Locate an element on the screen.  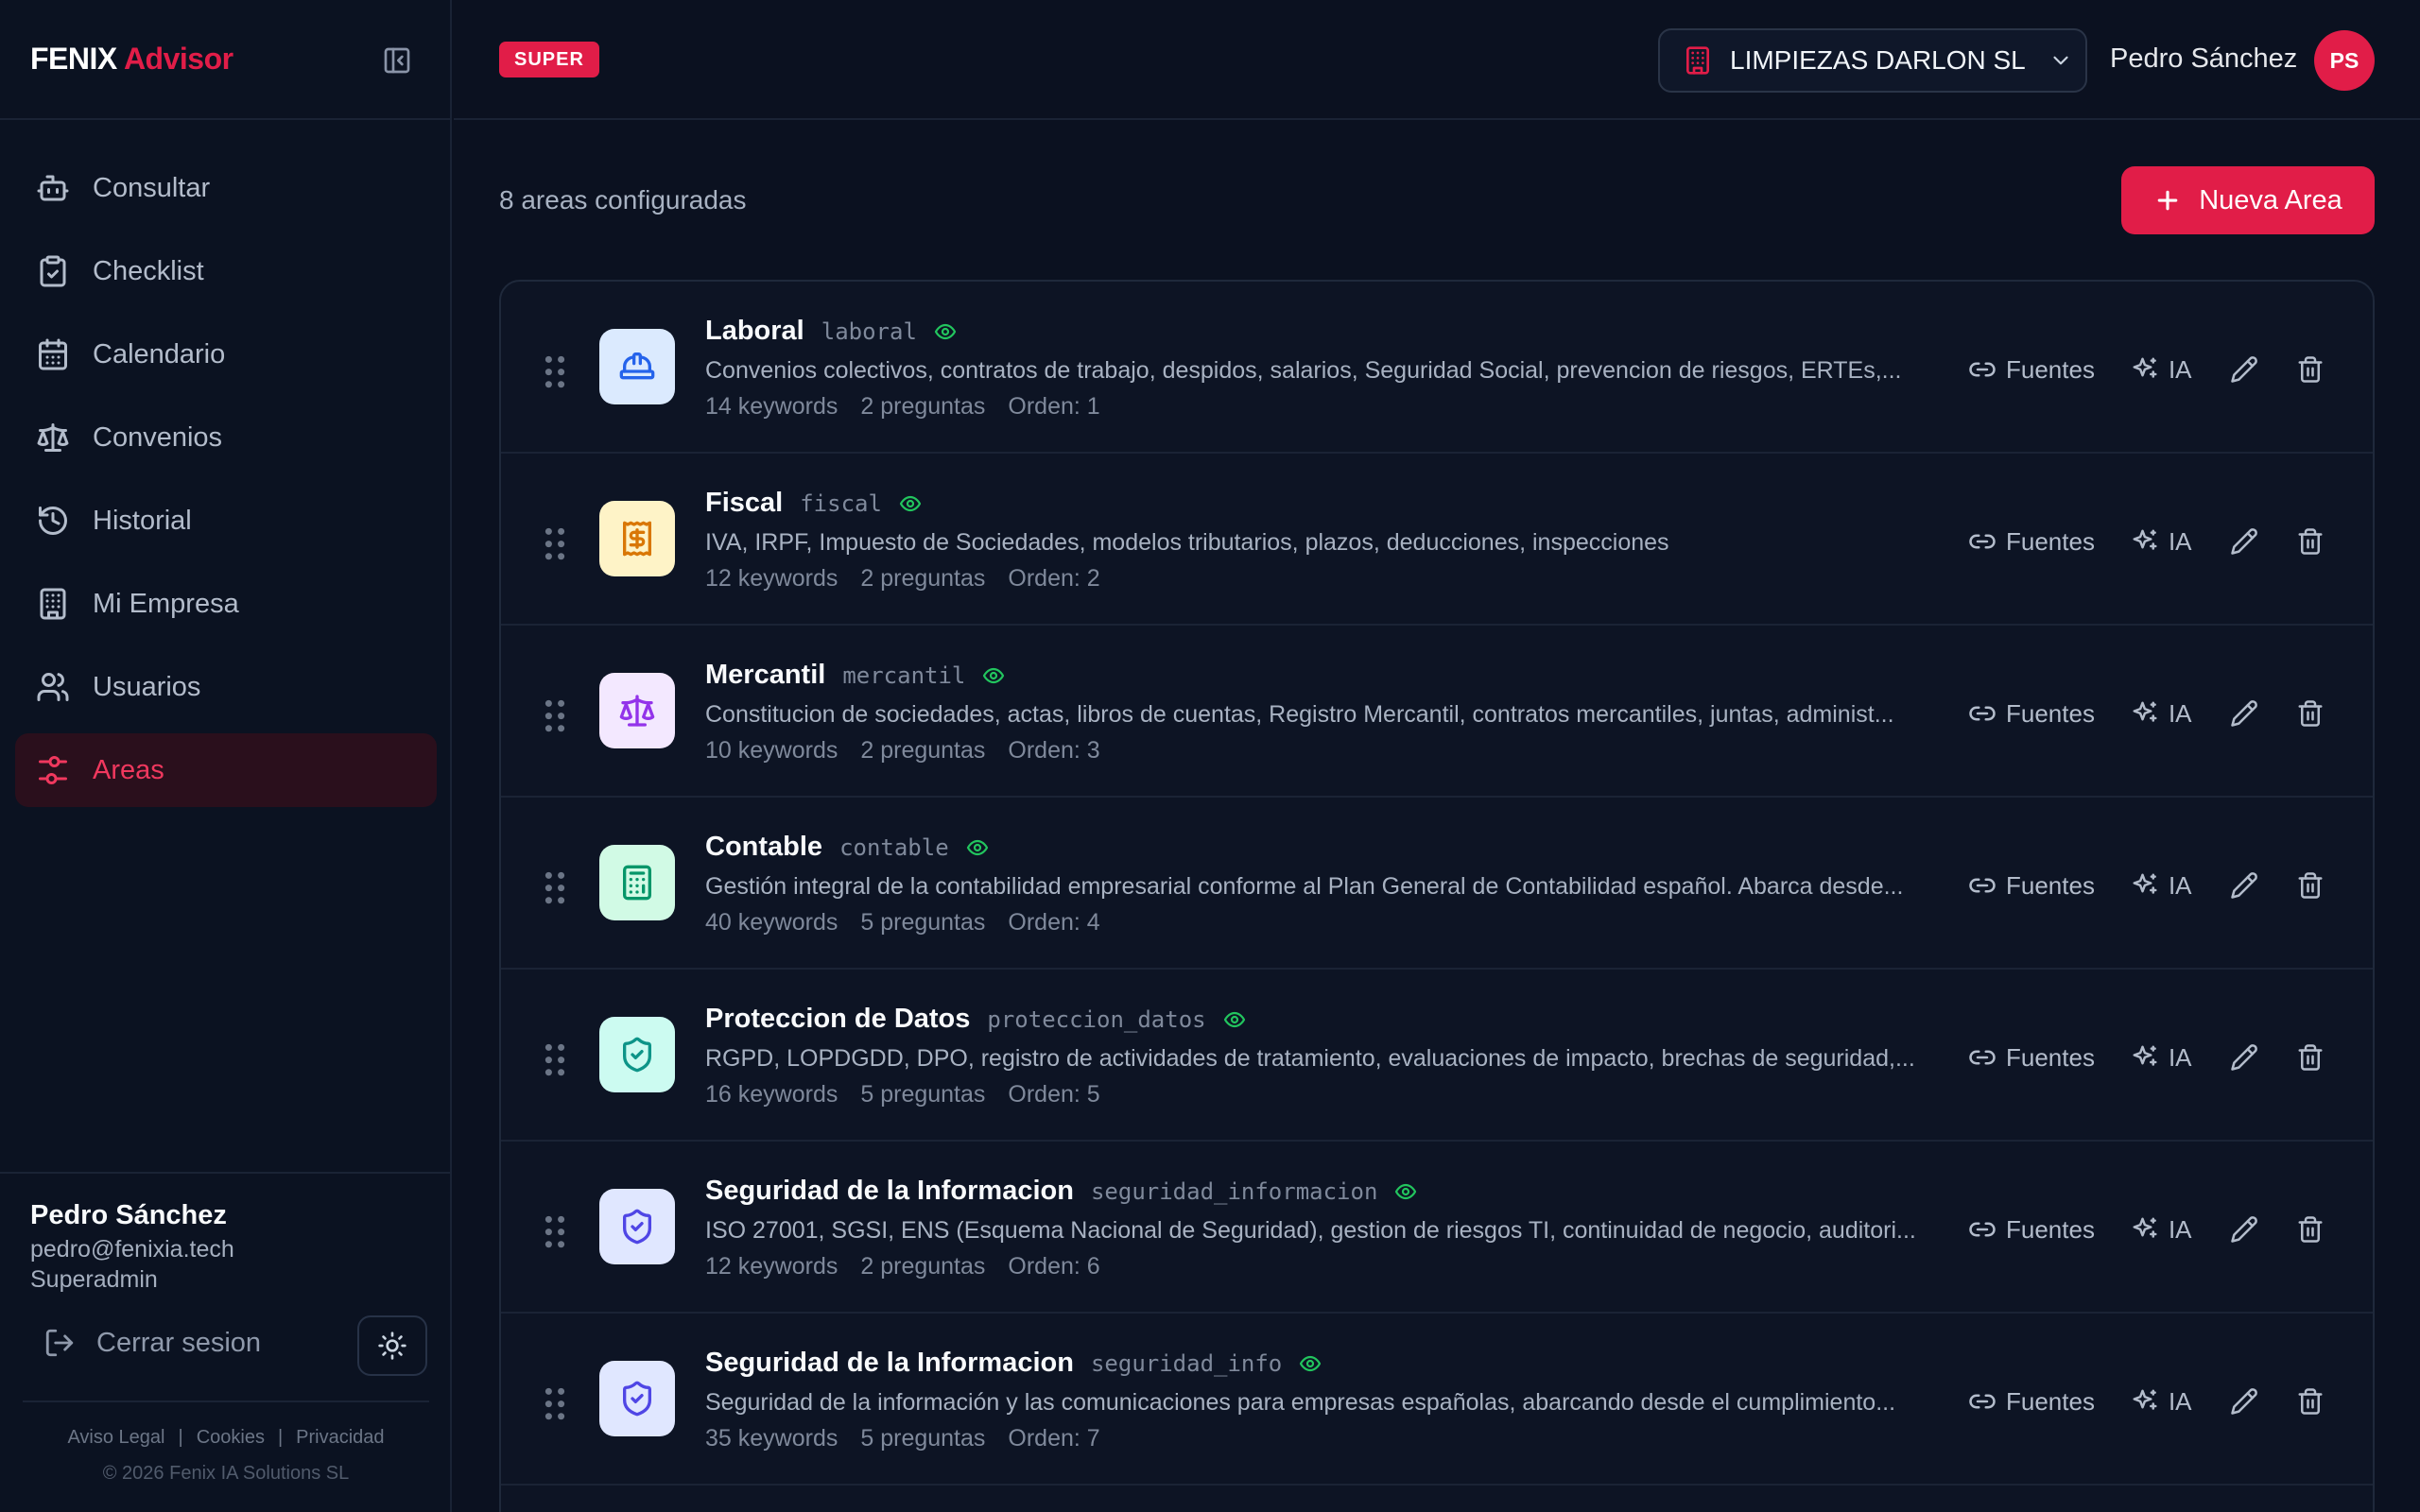
sidebar-item-label: Checklist is located at coordinates (148, 270).